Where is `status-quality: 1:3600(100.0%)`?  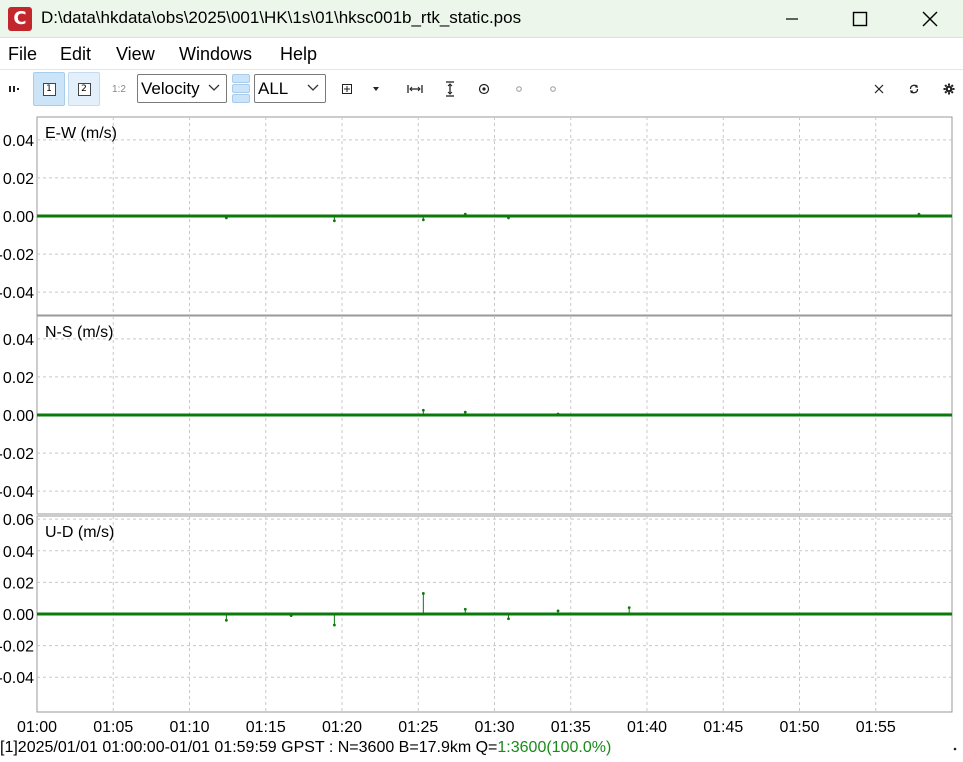
status-quality: 1:3600(100.0%) is located at coordinates (554, 747).